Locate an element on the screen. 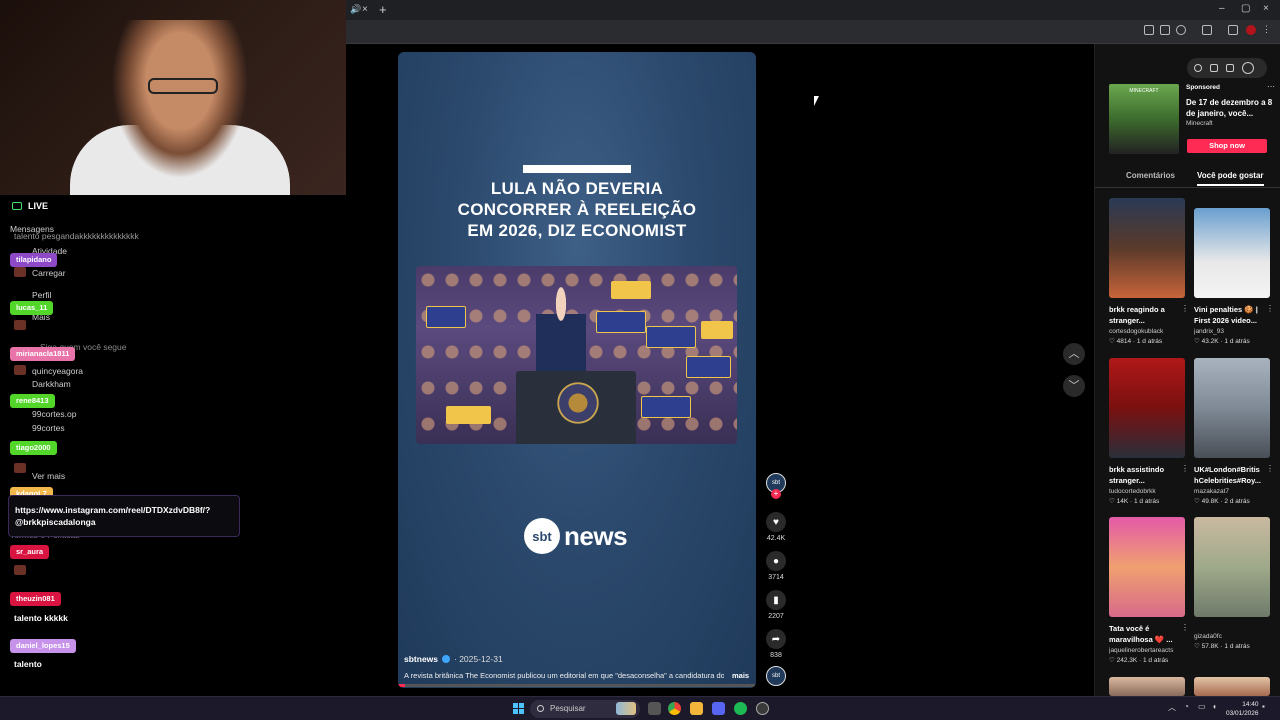 The width and height of the screenshot is (1280, 720). video-card-user: mazakazat7 is located at coordinates (1212, 491).